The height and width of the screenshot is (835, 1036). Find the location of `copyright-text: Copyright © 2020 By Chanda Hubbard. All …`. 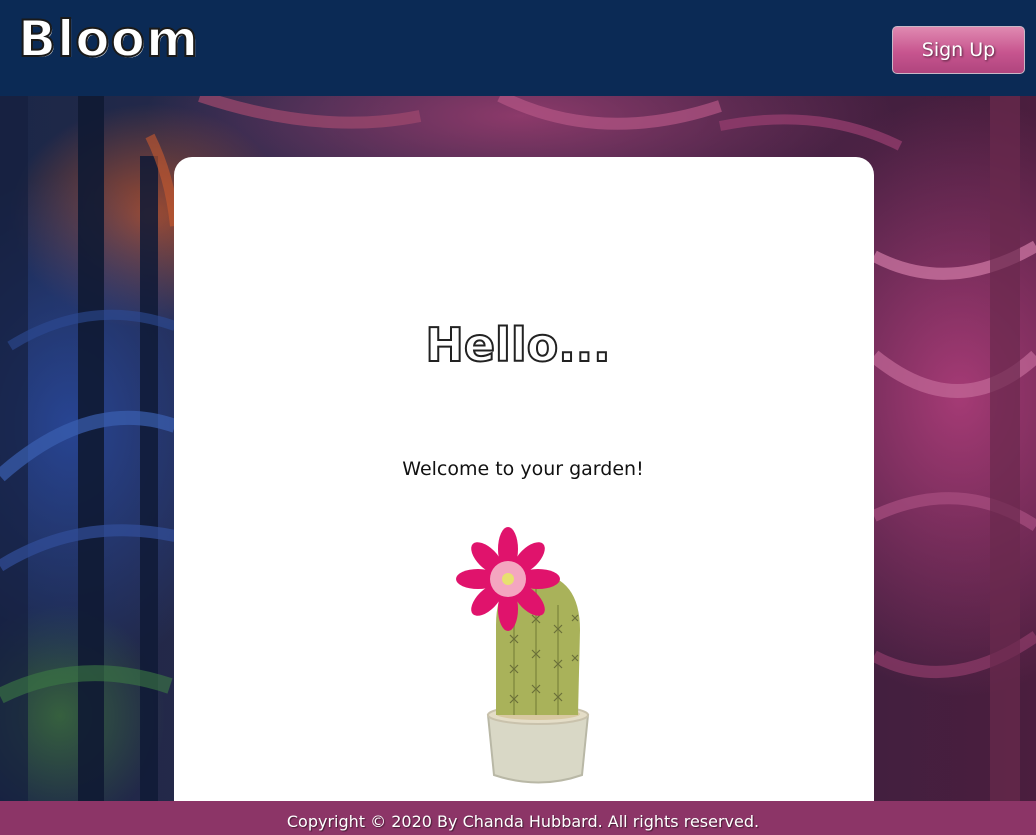

copyright-text: Copyright © 2020 By Chanda Hubbard. All … is located at coordinates (523, 821).